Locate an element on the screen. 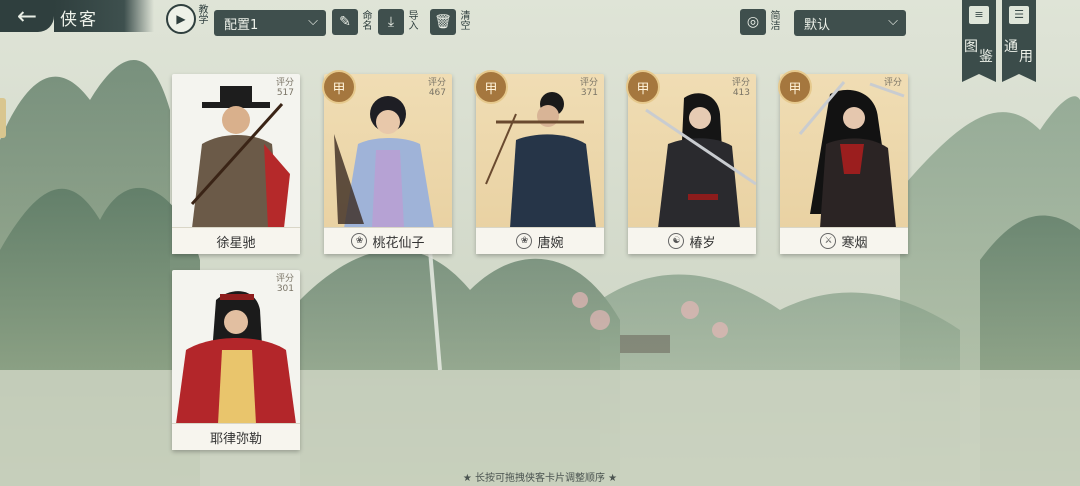  drag-hint: ★ 长按可拖拽侠客卡片调整顺序 ★ is located at coordinates (540, 478).